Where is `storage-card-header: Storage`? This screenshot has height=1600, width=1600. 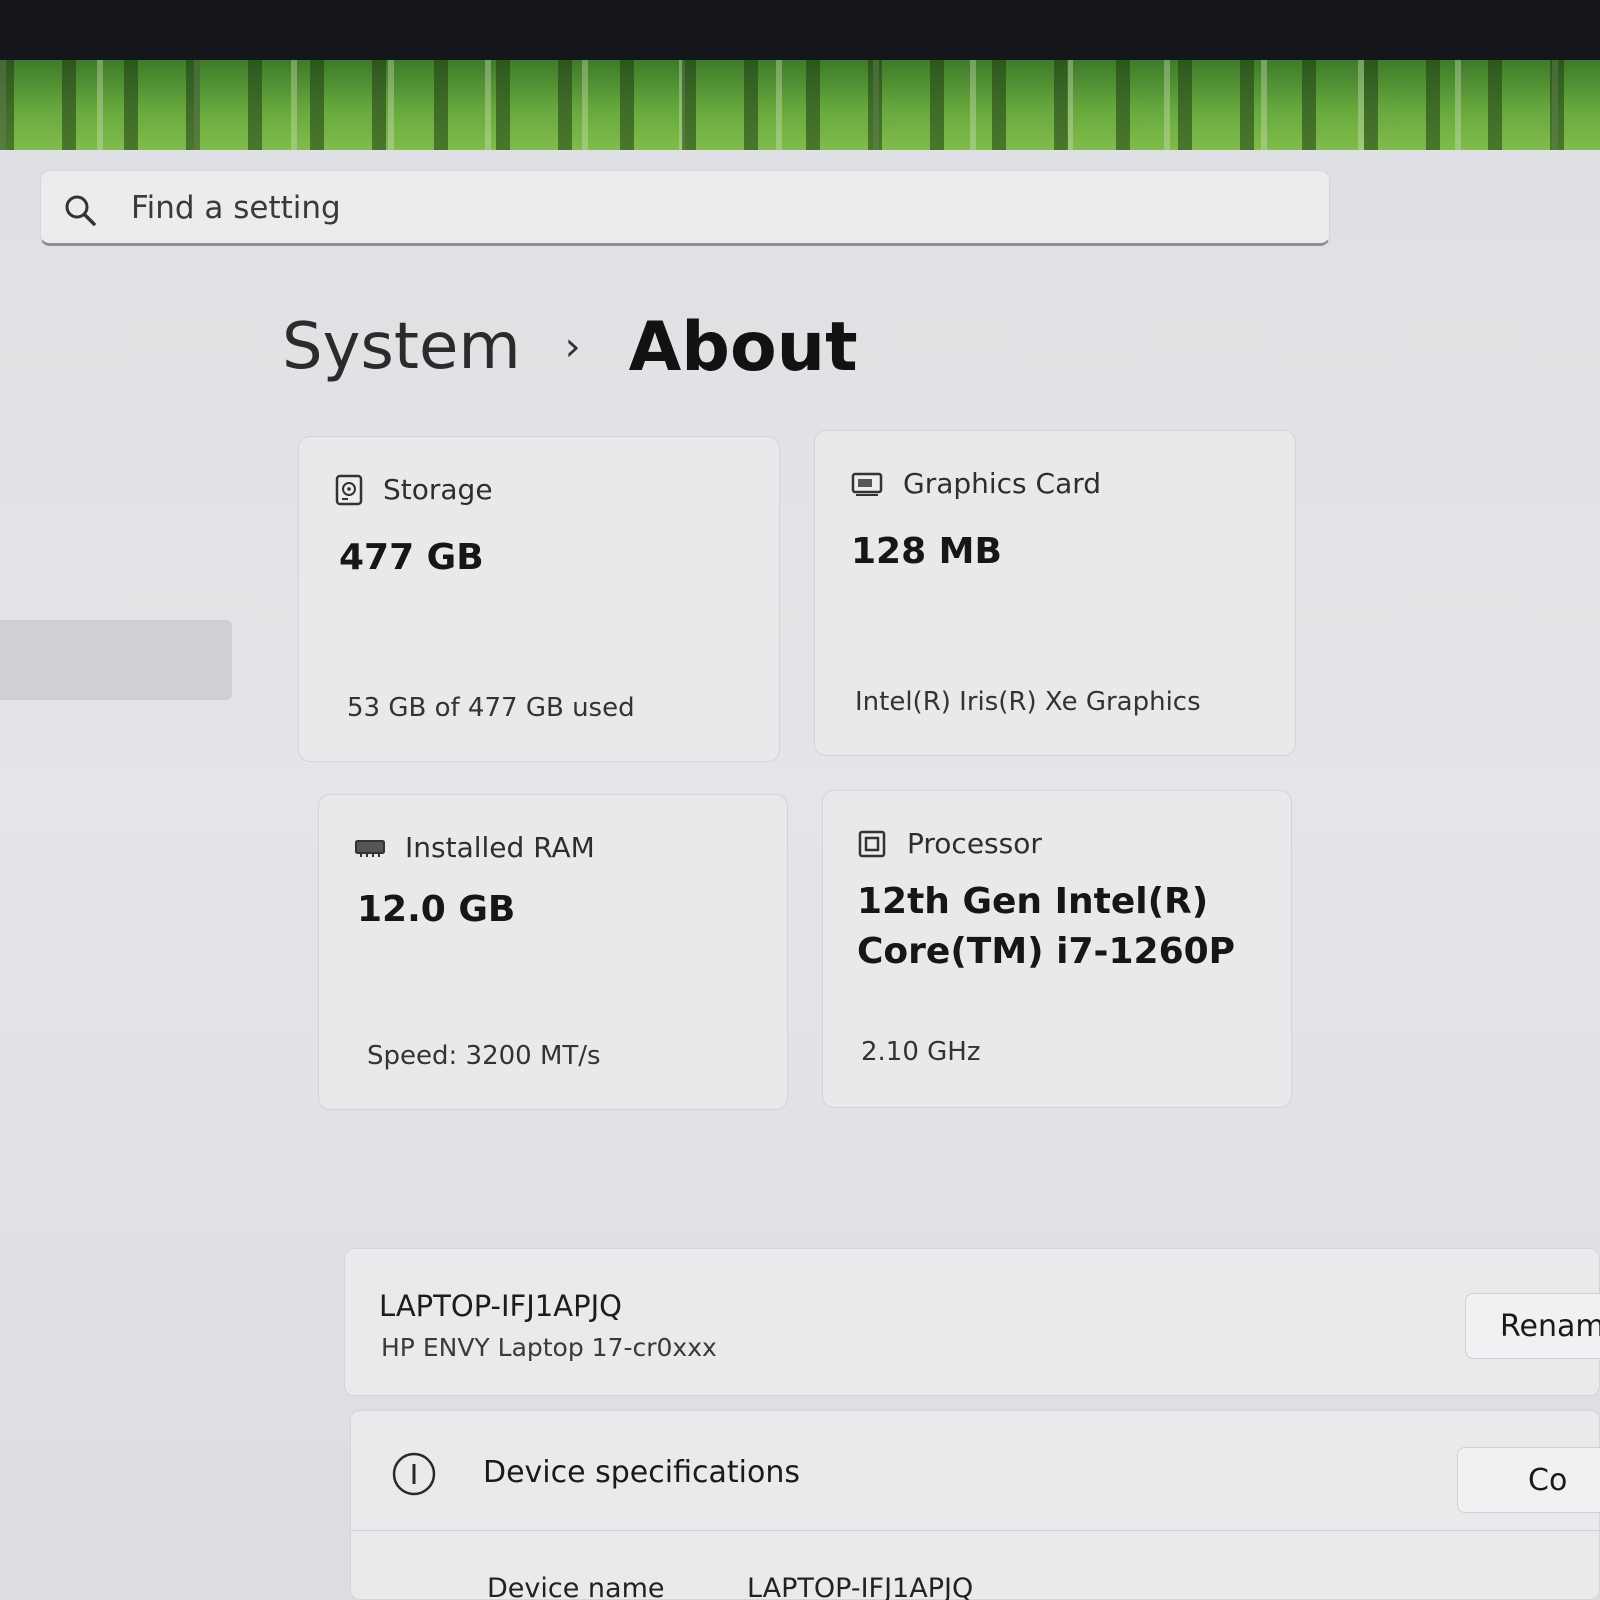
storage-card-header: Storage is located at coordinates (414, 489).